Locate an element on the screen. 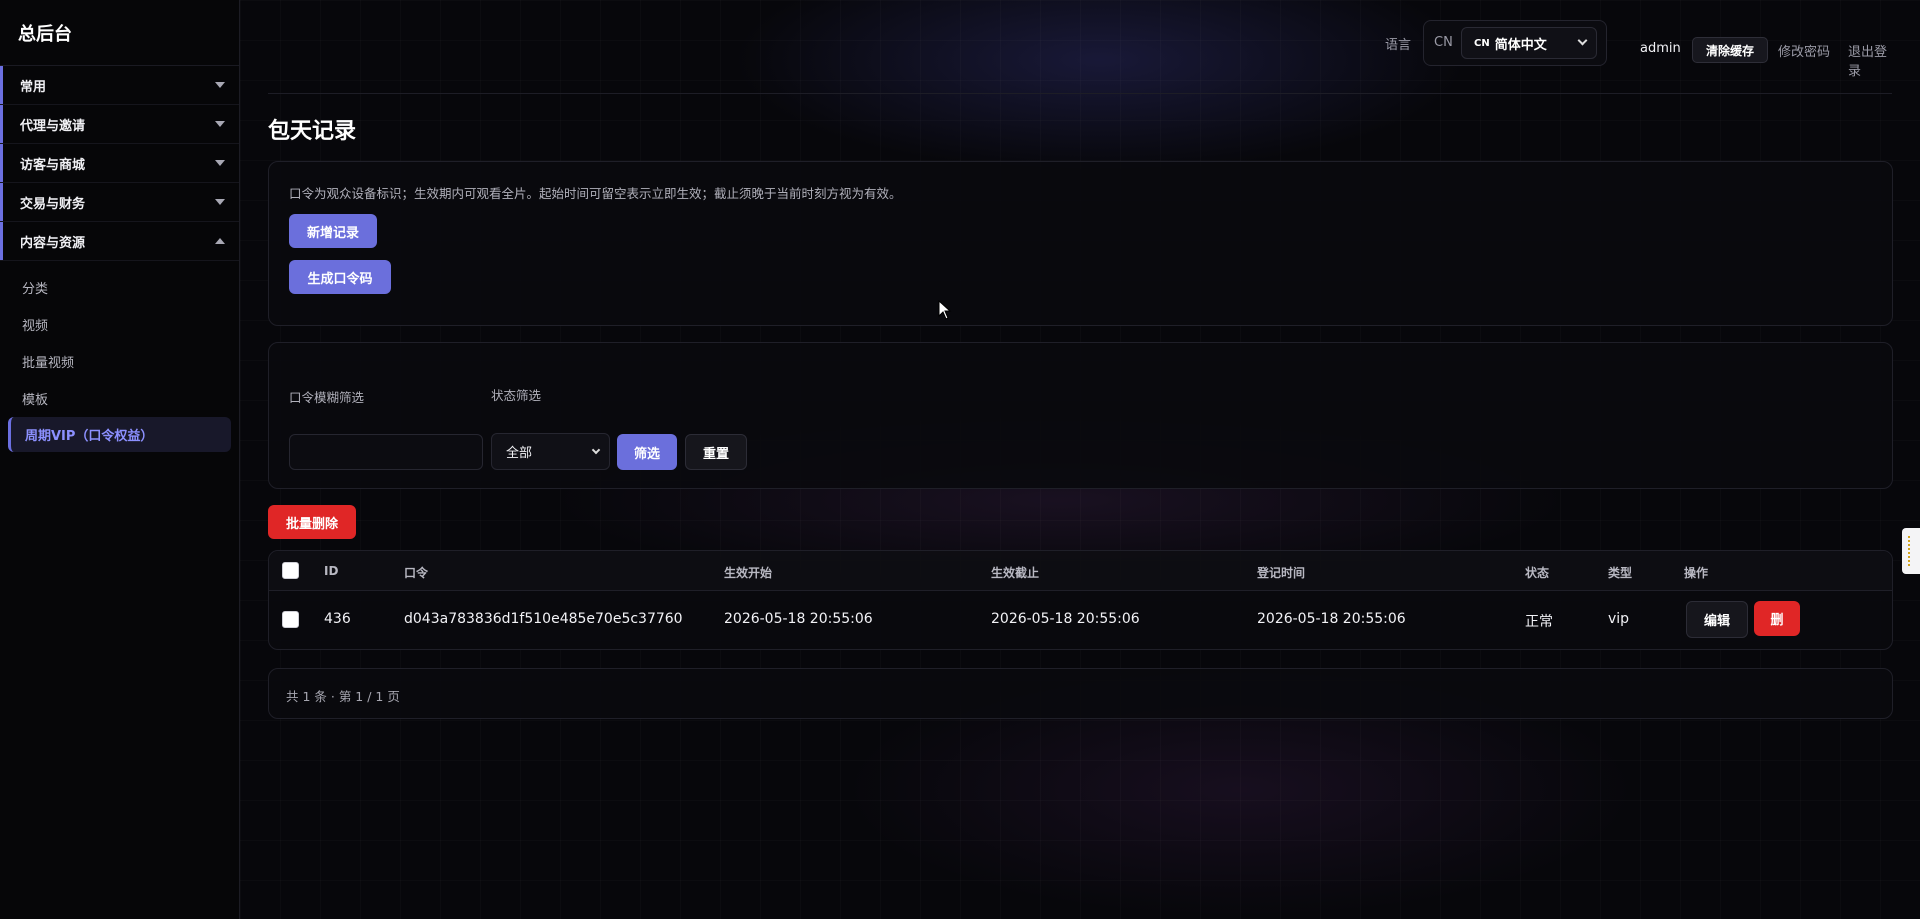  sidebar-item-video: 视频 is located at coordinates (119, 324).